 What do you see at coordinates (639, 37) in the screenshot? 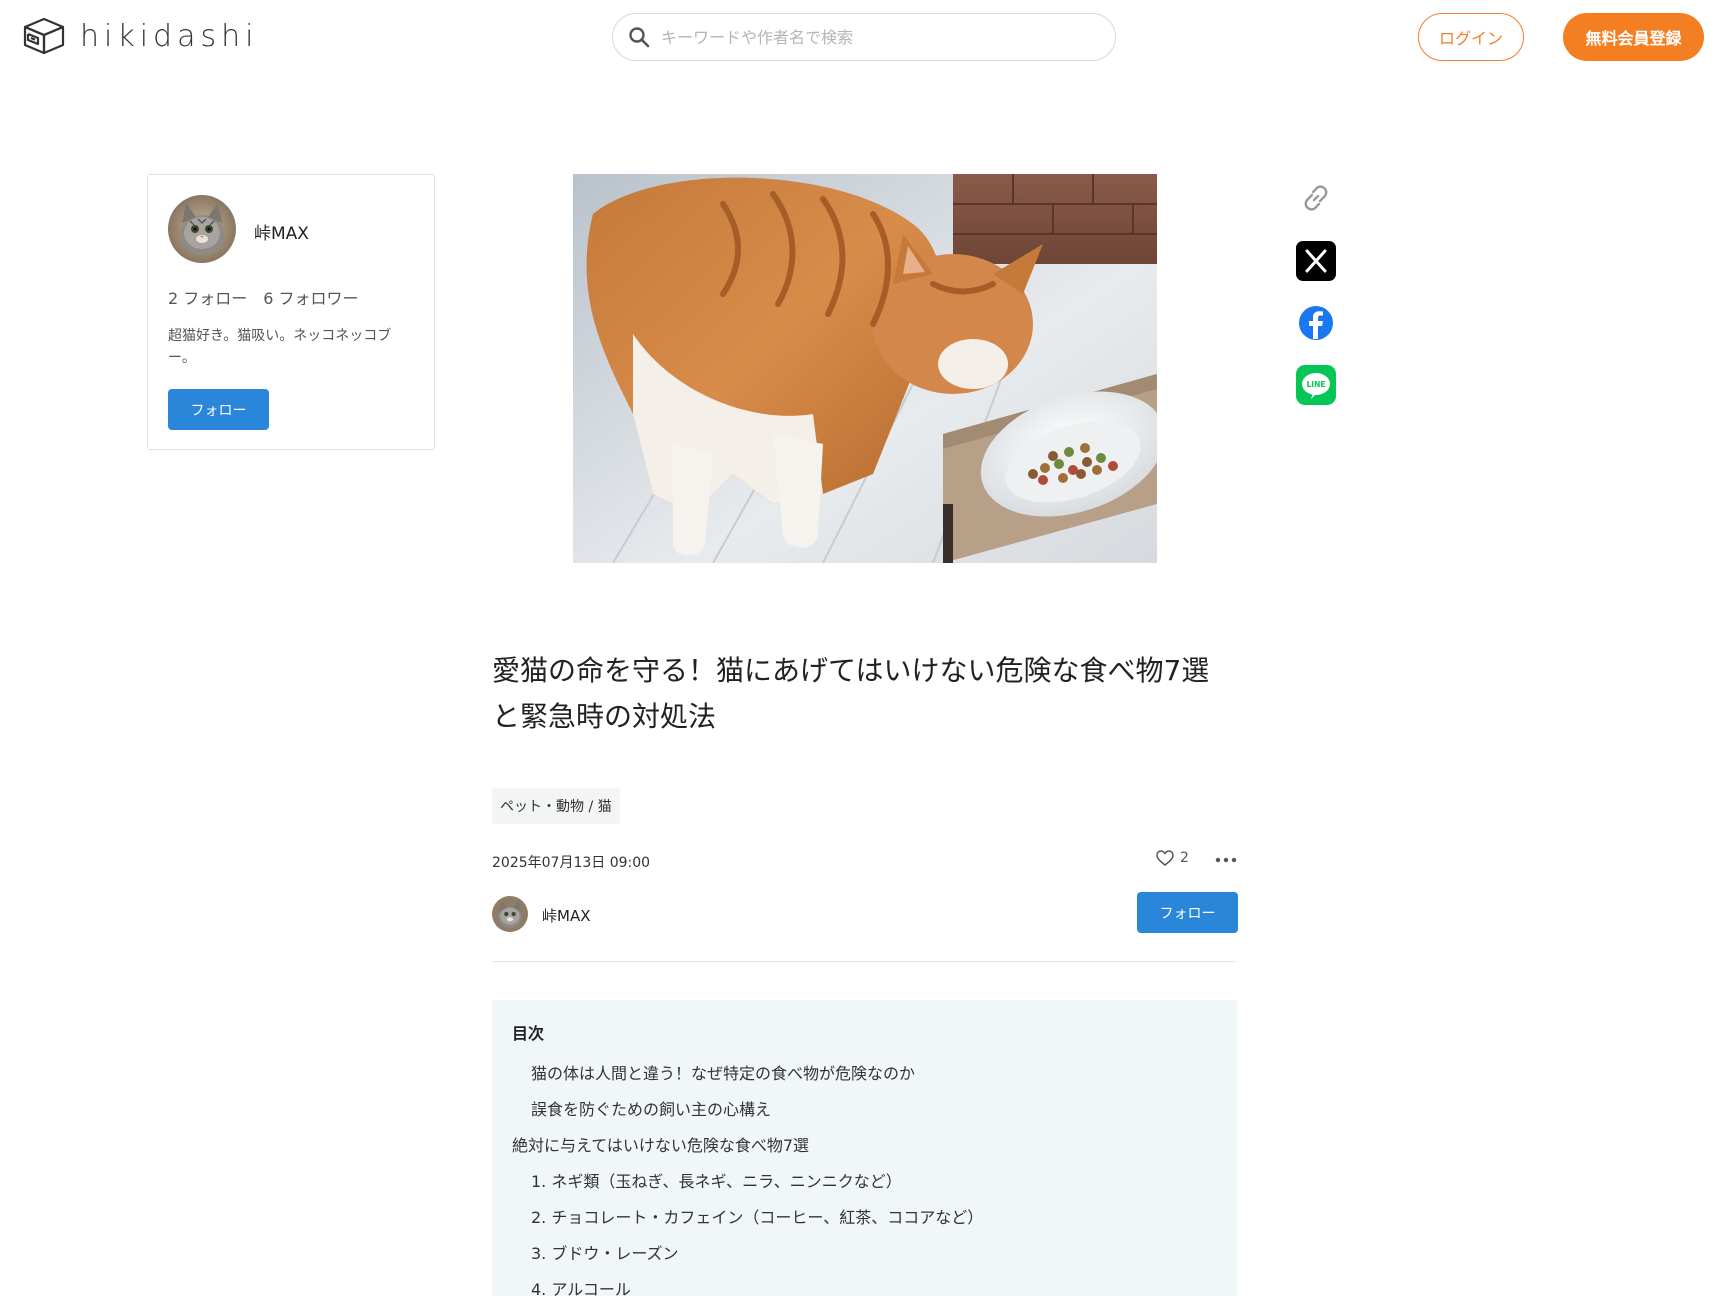
I see `search-icon` at bounding box center [639, 37].